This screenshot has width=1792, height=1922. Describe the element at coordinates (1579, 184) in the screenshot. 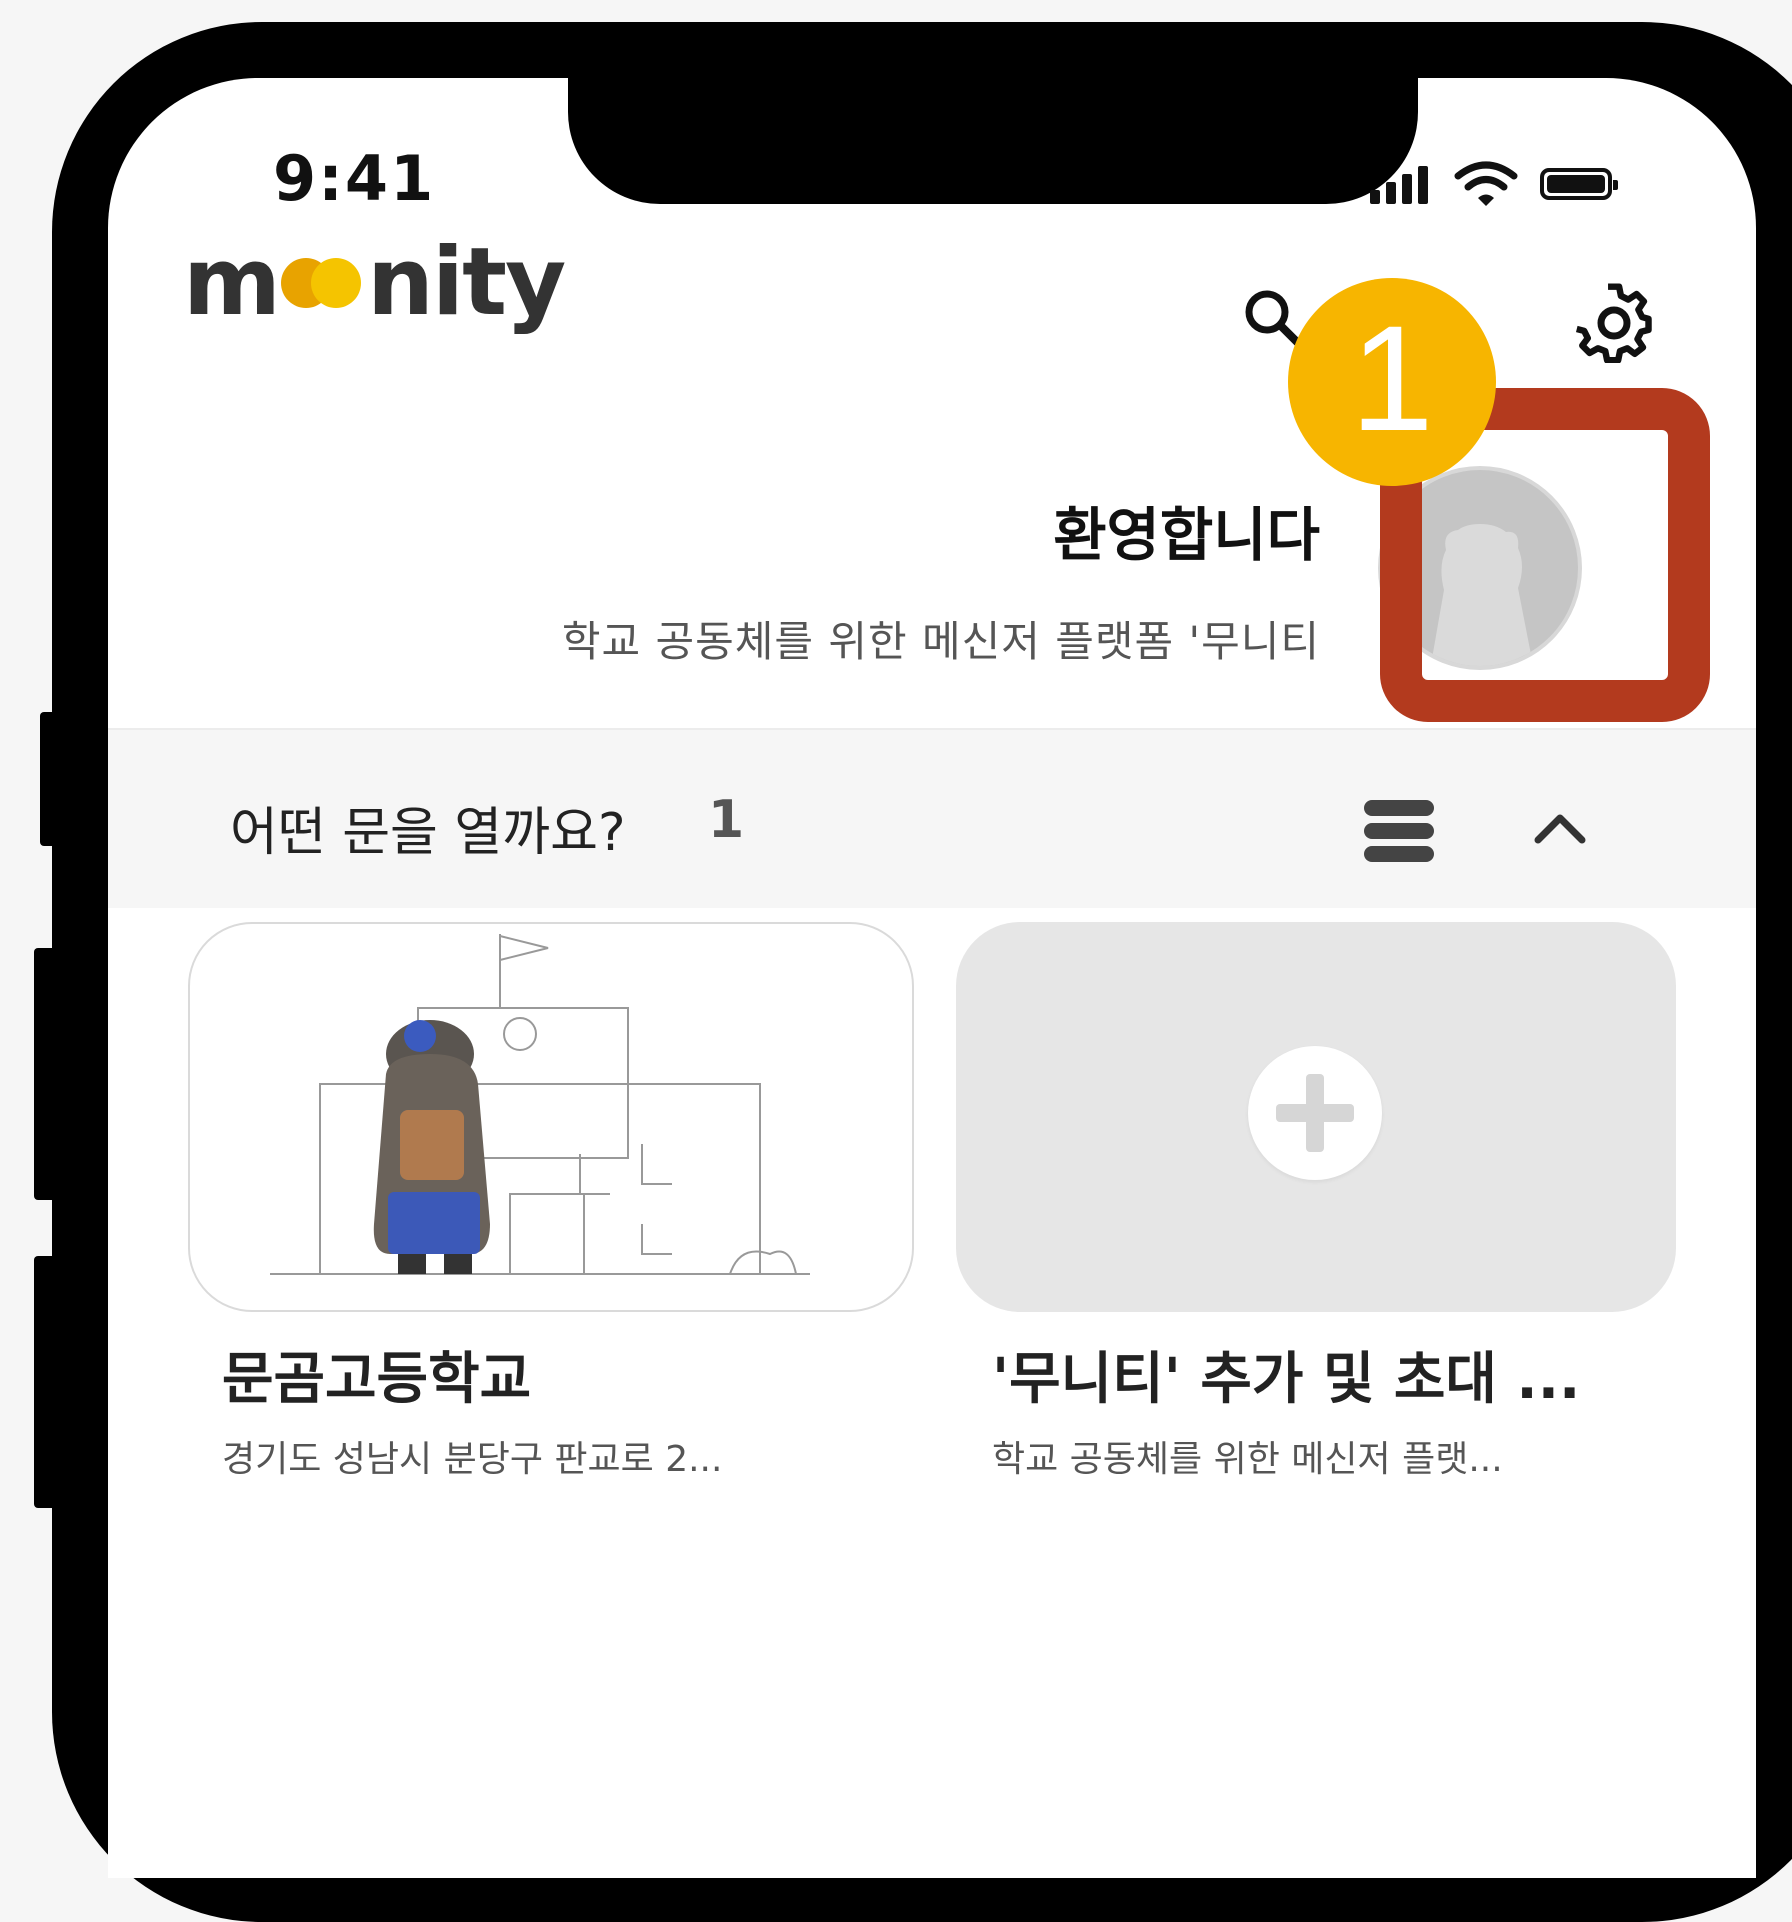

I see `battery-icon` at that location.